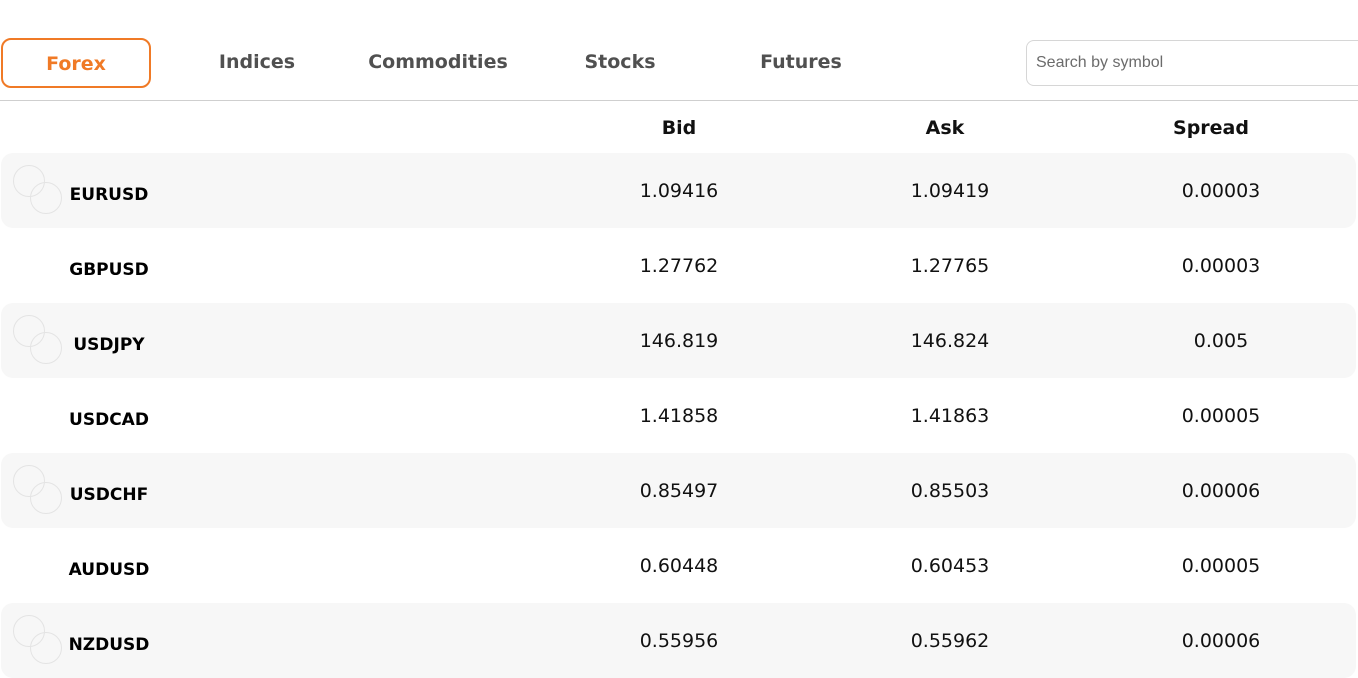 The height and width of the screenshot is (678, 1358). What do you see at coordinates (109, 270) in the screenshot?
I see `symbol-cell: GBPUSD` at bounding box center [109, 270].